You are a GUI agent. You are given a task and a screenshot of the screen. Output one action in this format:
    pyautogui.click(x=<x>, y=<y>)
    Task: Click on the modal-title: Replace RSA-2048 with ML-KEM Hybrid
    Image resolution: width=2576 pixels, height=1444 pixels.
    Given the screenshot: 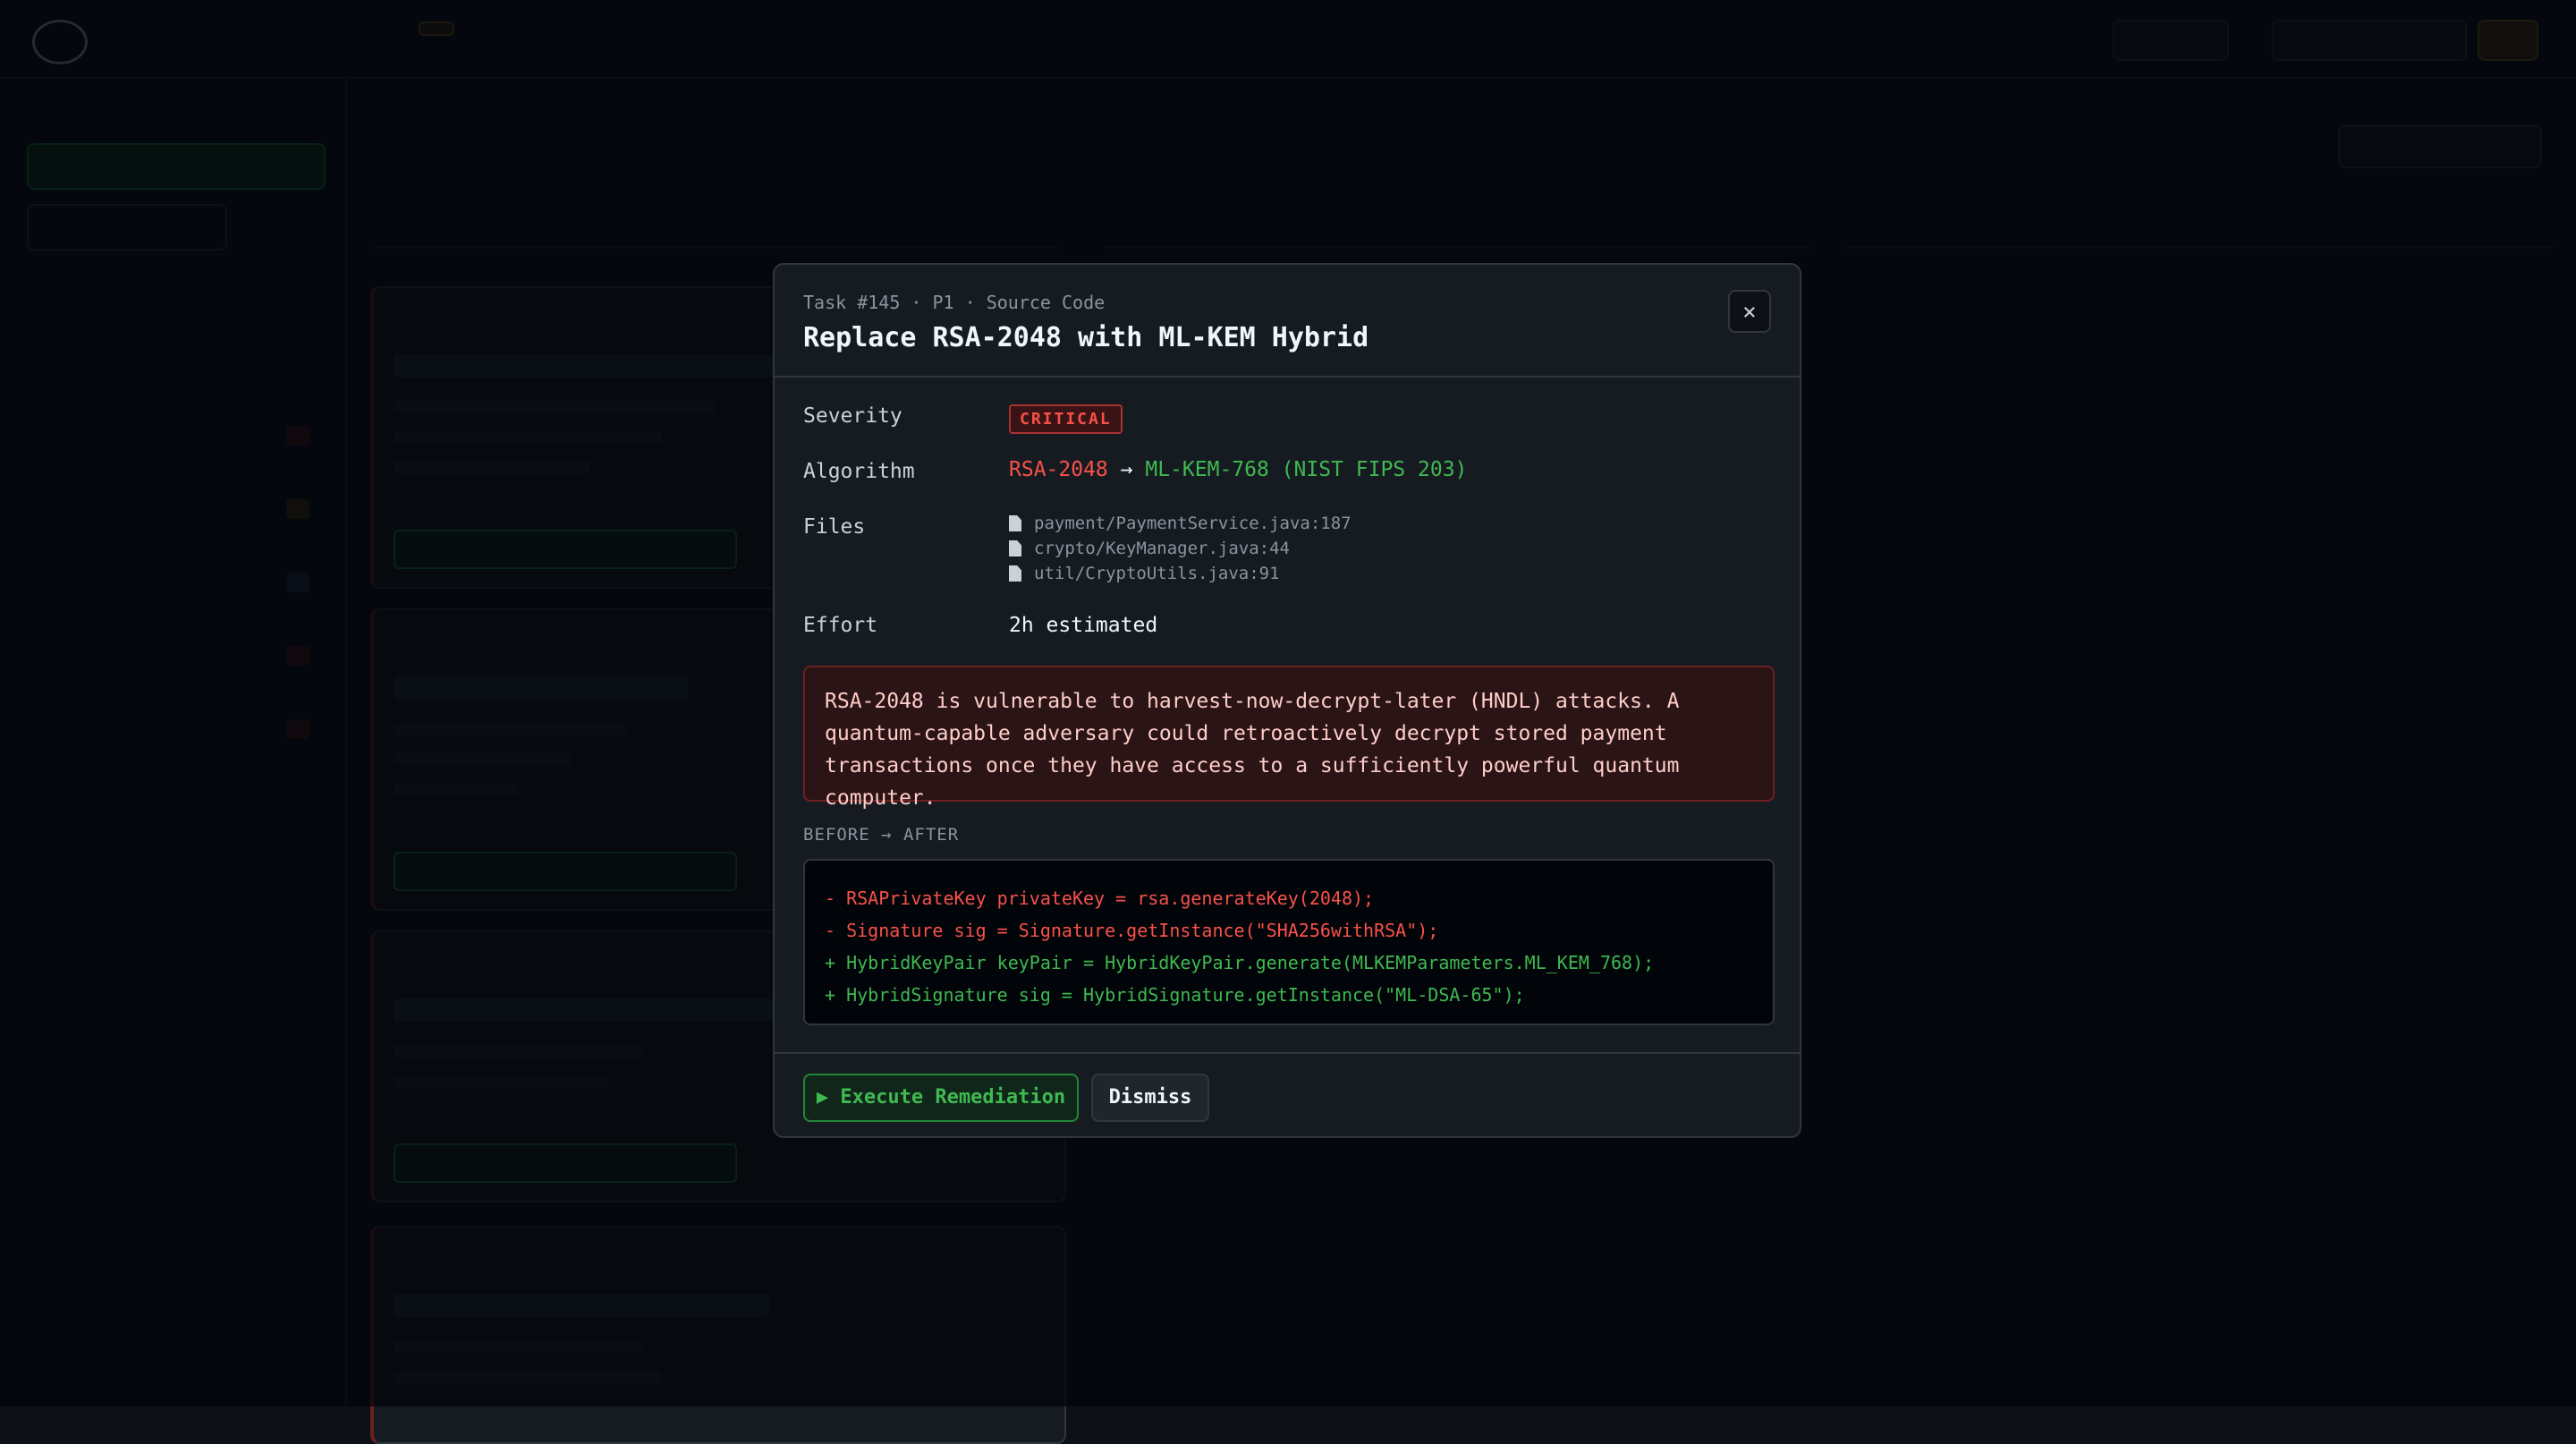 What is the action you would take?
    pyautogui.click(x=1086, y=337)
    